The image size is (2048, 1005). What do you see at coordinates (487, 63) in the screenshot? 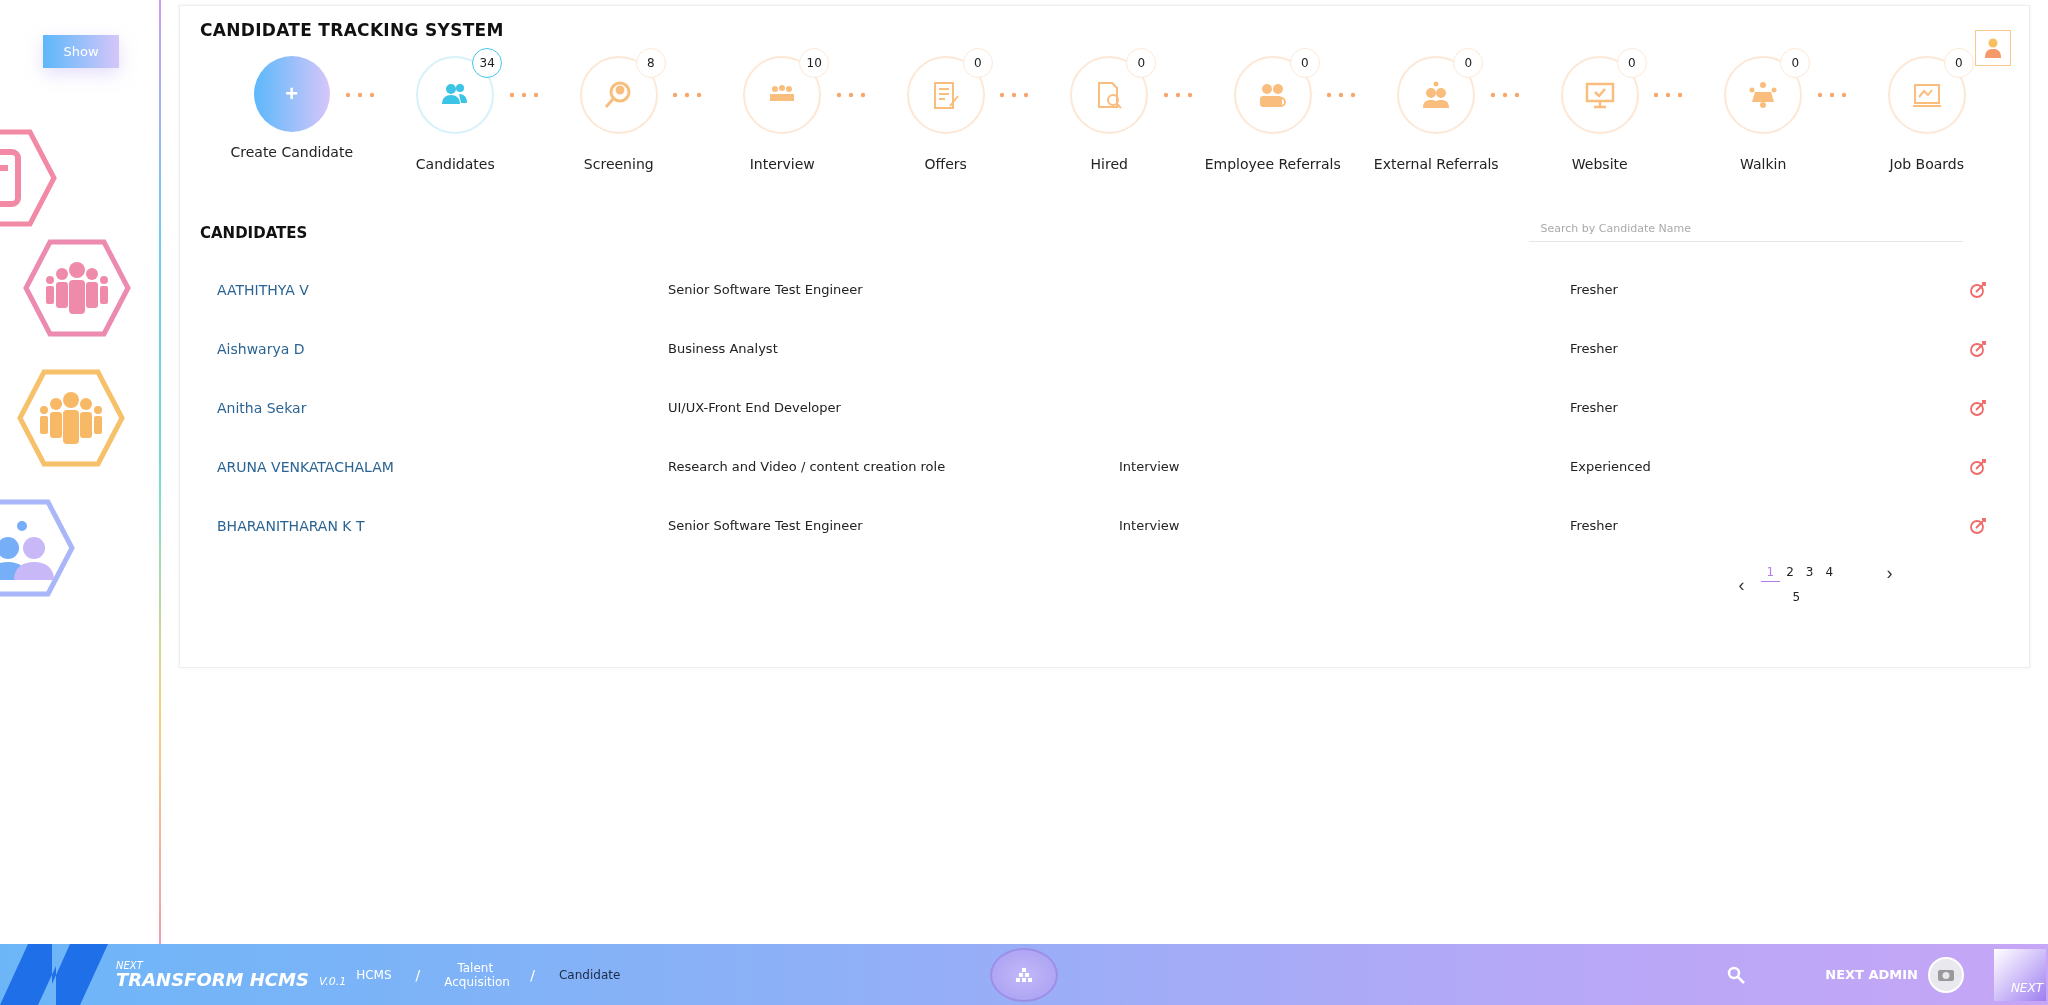
I see `count-badge: 34` at bounding box center [487, 63].